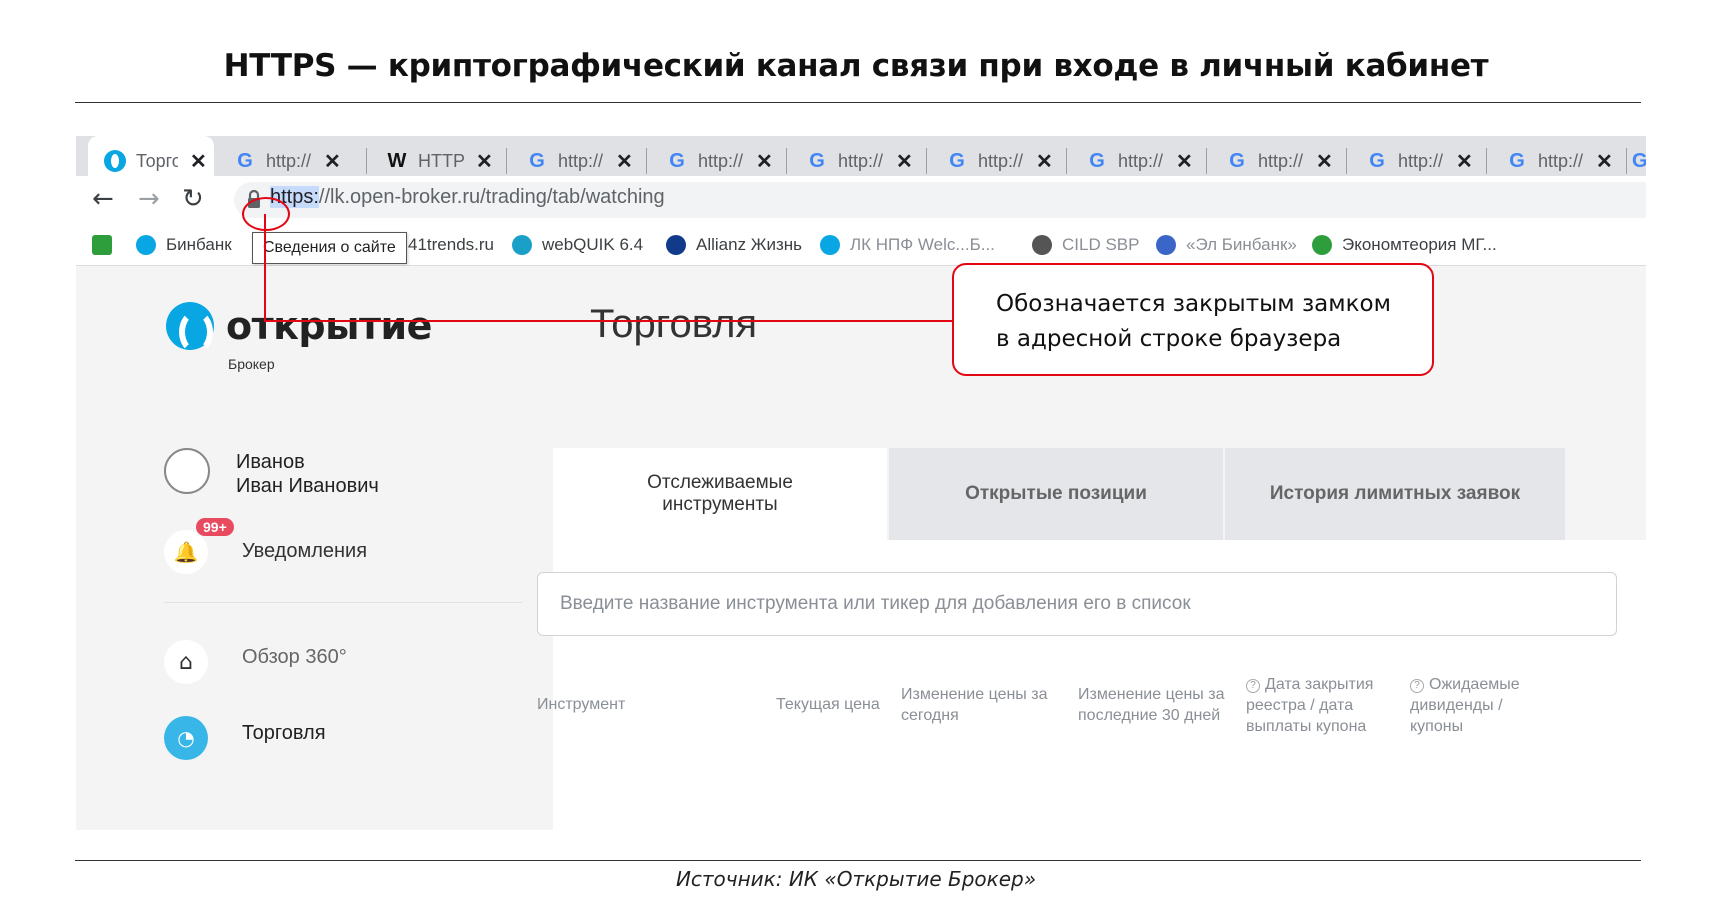  I want to click on allianz-icon, so click(676, 245).